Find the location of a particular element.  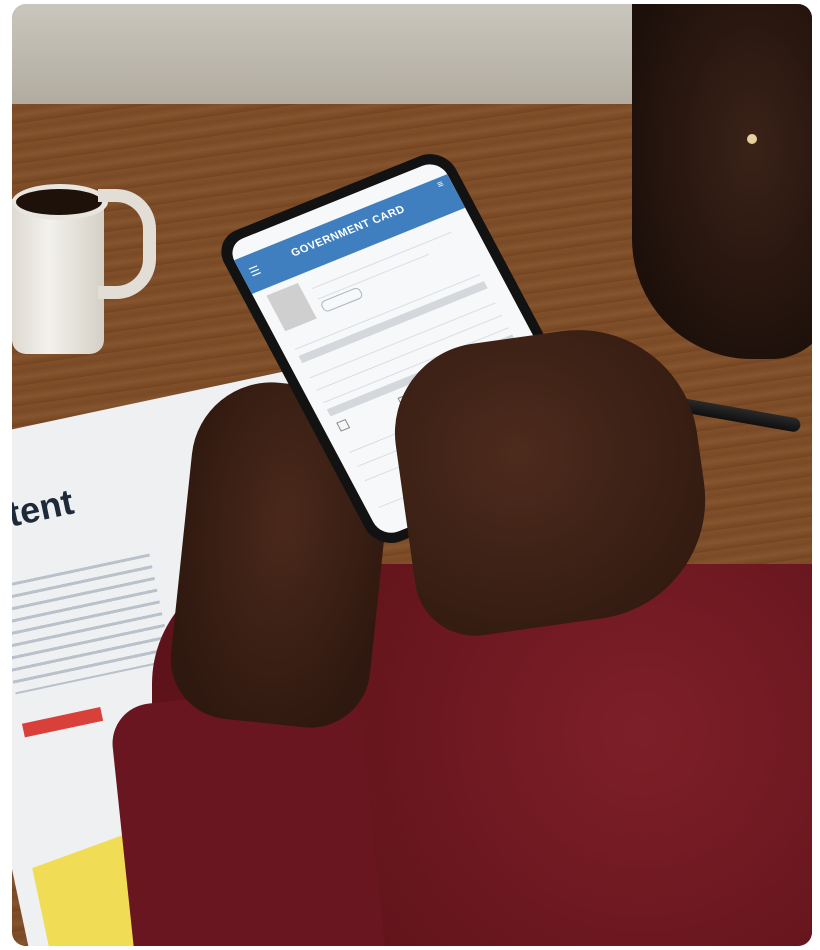

mug-coffee is located at coordinates (59, 202).